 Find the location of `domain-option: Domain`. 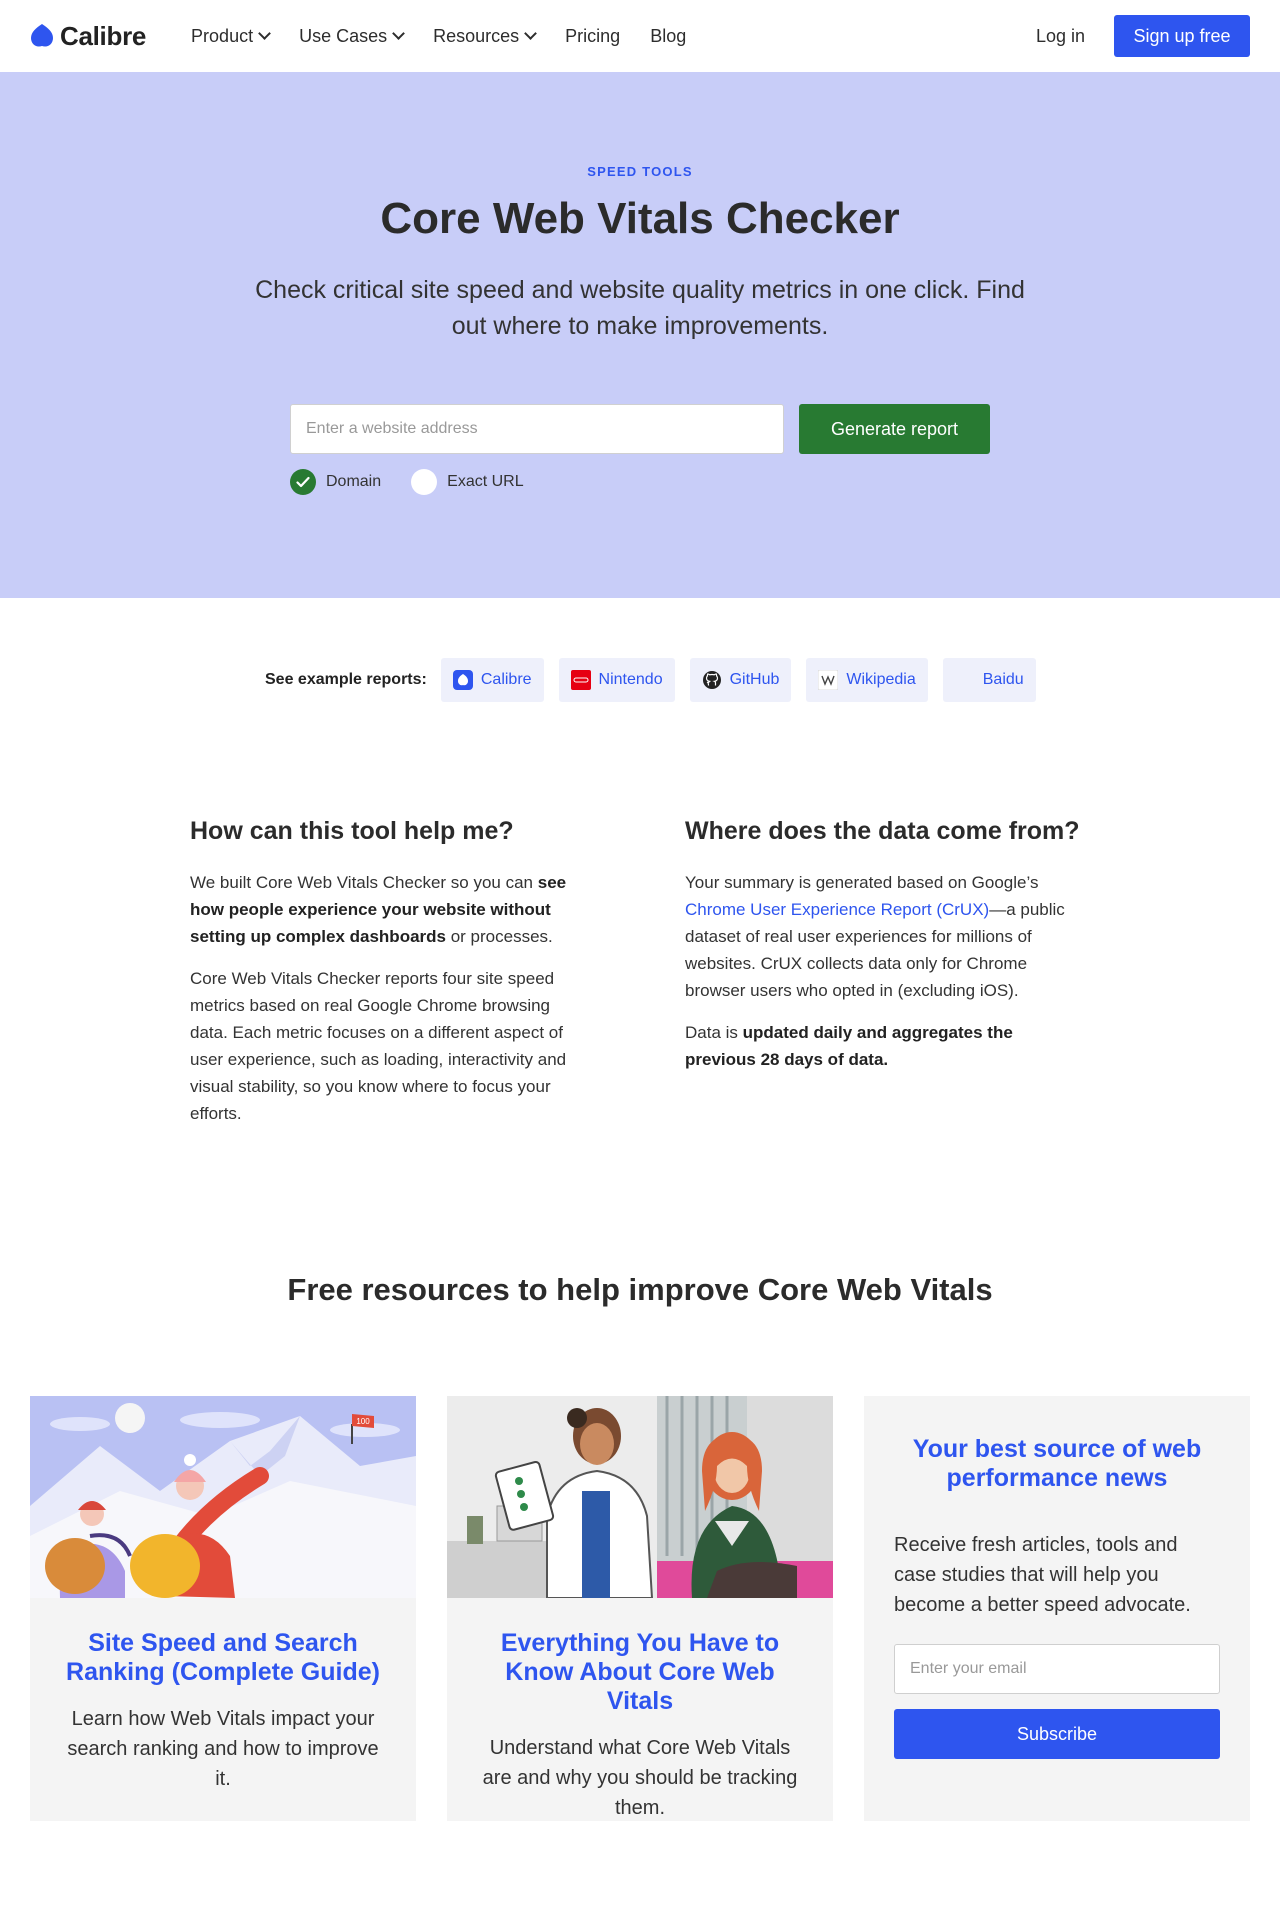

domain-option: Domain is located at coordinates (335, 482).